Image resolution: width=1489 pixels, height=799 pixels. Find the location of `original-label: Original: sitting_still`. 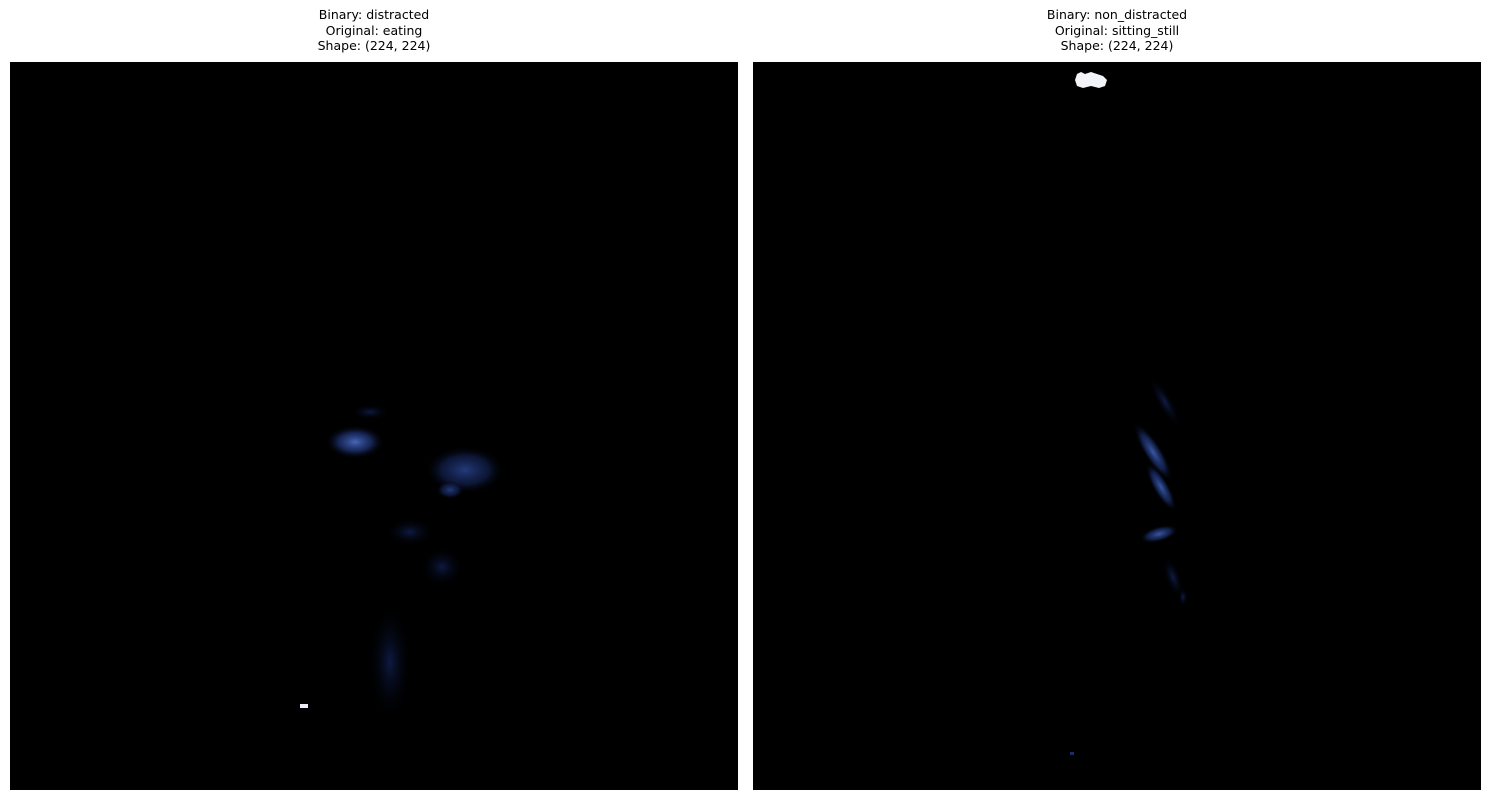

original-label: Original: sitting_still is located at coordinates (1117, 30).